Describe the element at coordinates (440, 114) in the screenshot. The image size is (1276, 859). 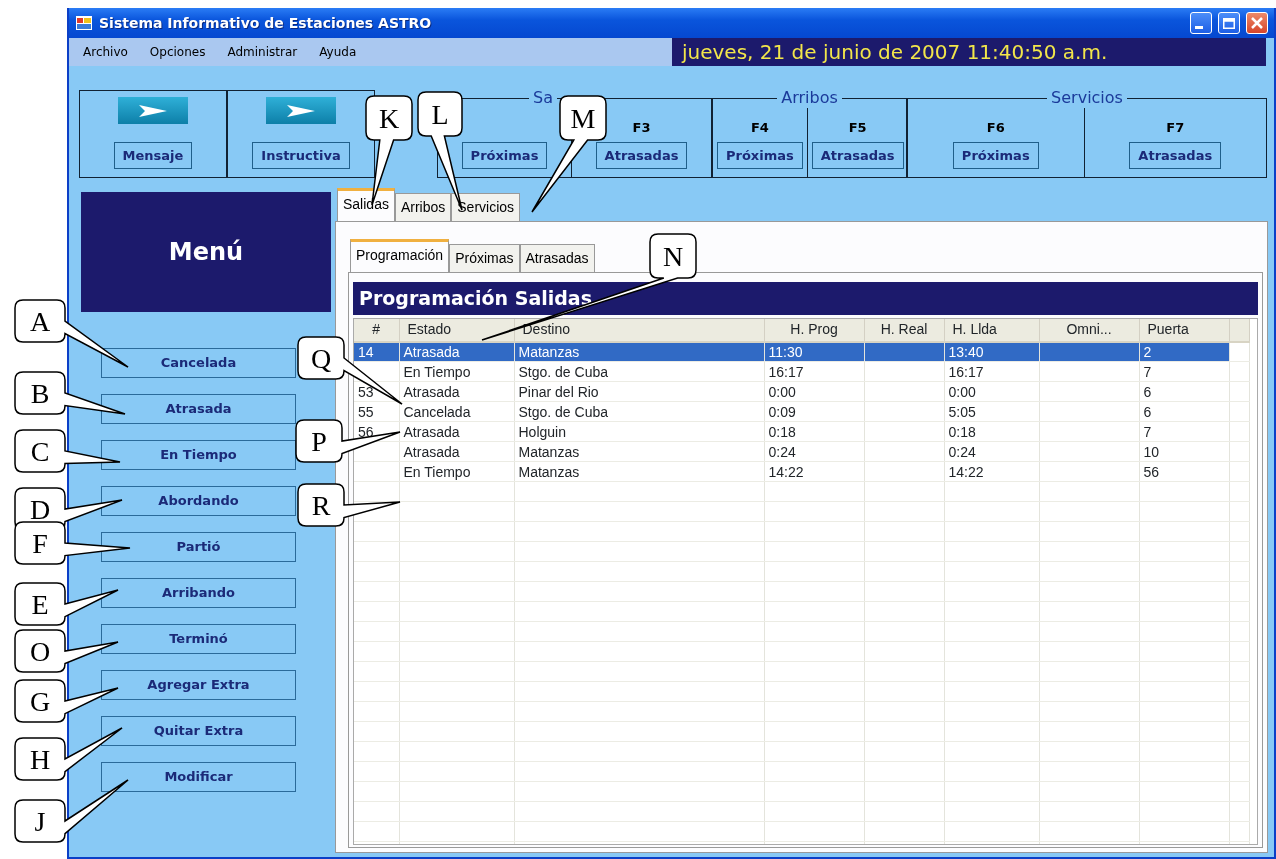
I see `callout-letter: L` at that location.